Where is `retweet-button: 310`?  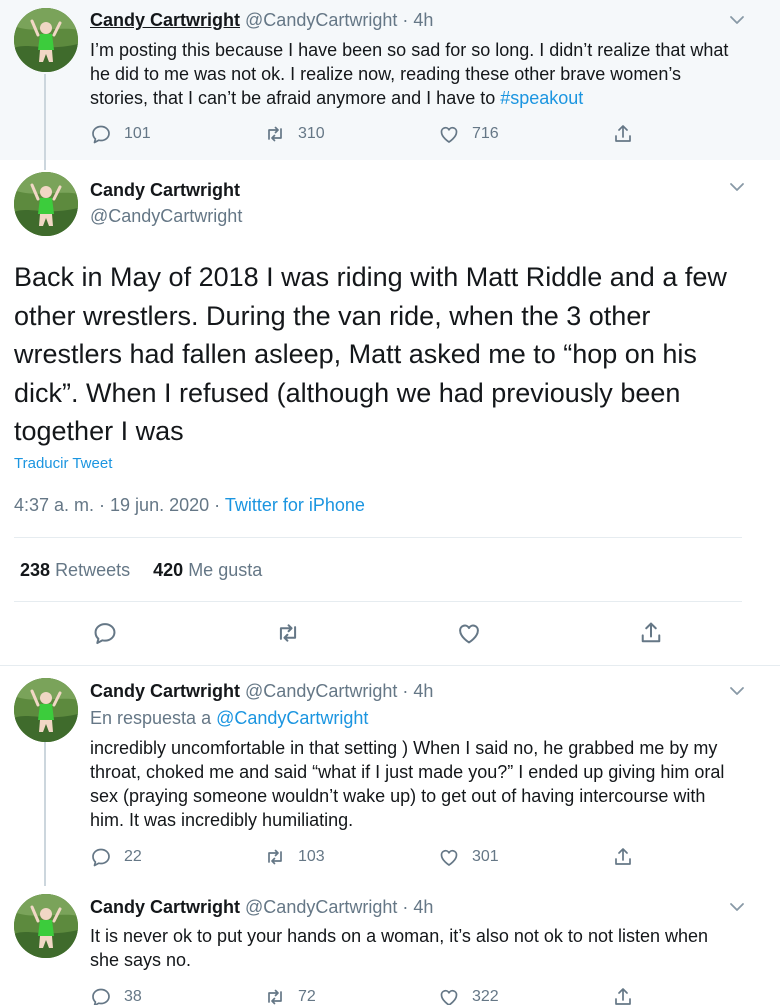
retweet-button: 310 is located at coordinates (294, 134).